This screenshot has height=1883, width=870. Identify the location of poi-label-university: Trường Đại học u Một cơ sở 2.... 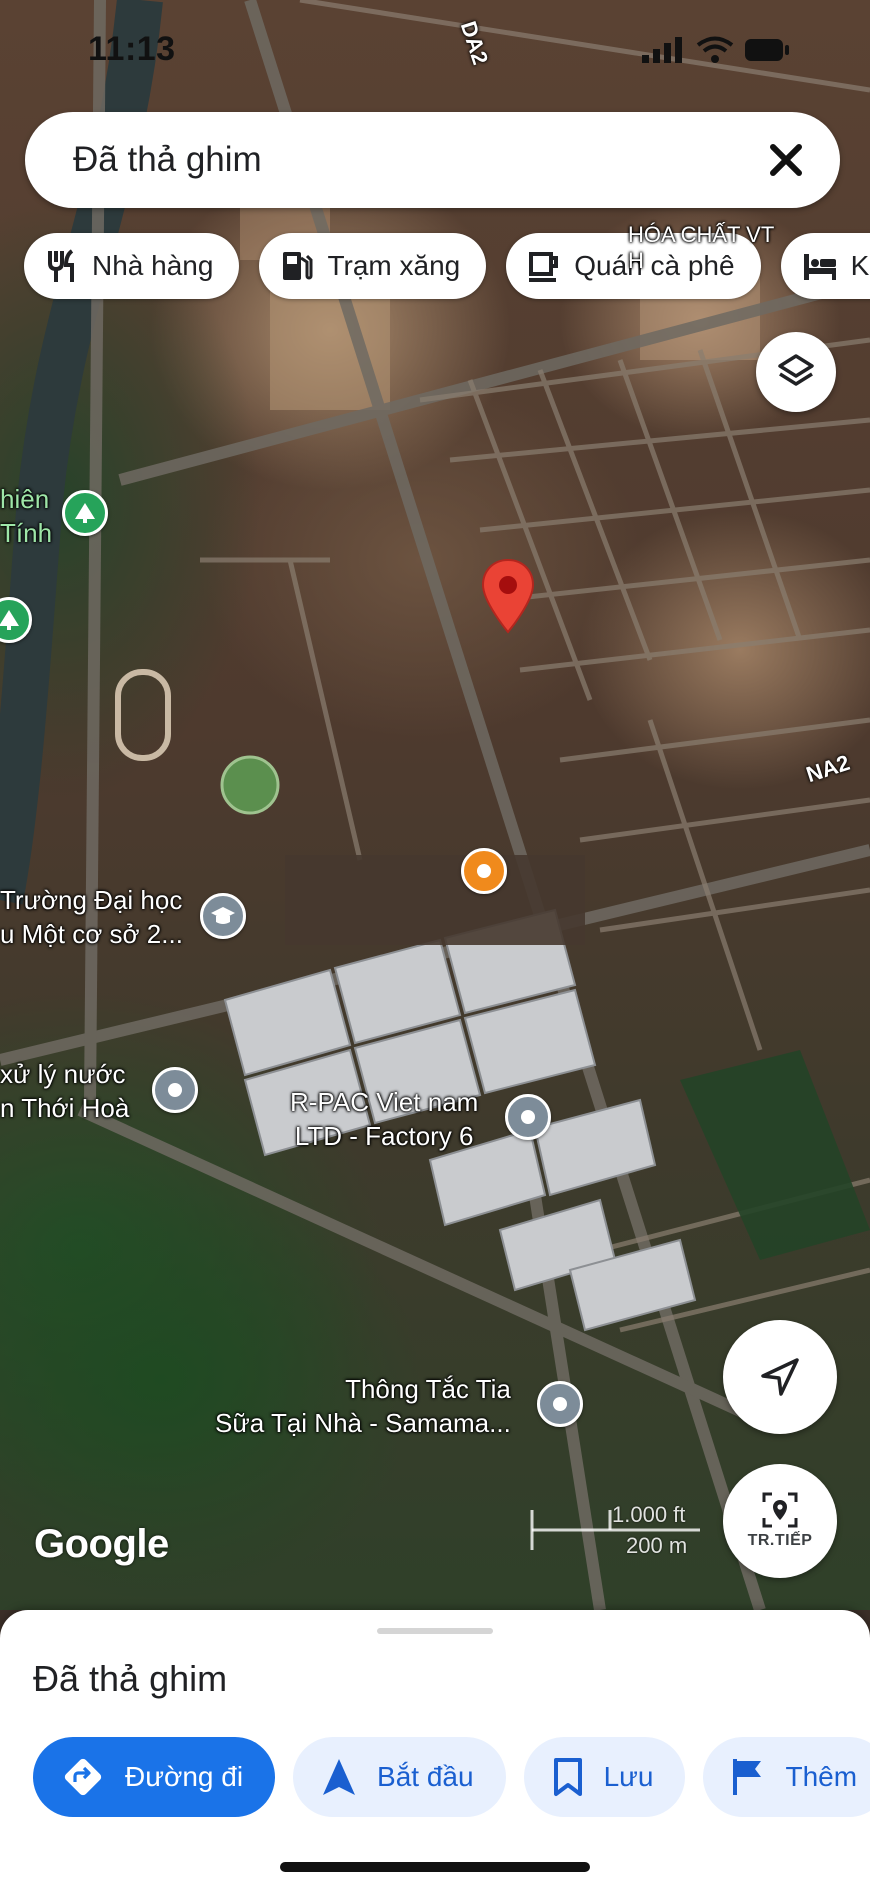
(91, 917).